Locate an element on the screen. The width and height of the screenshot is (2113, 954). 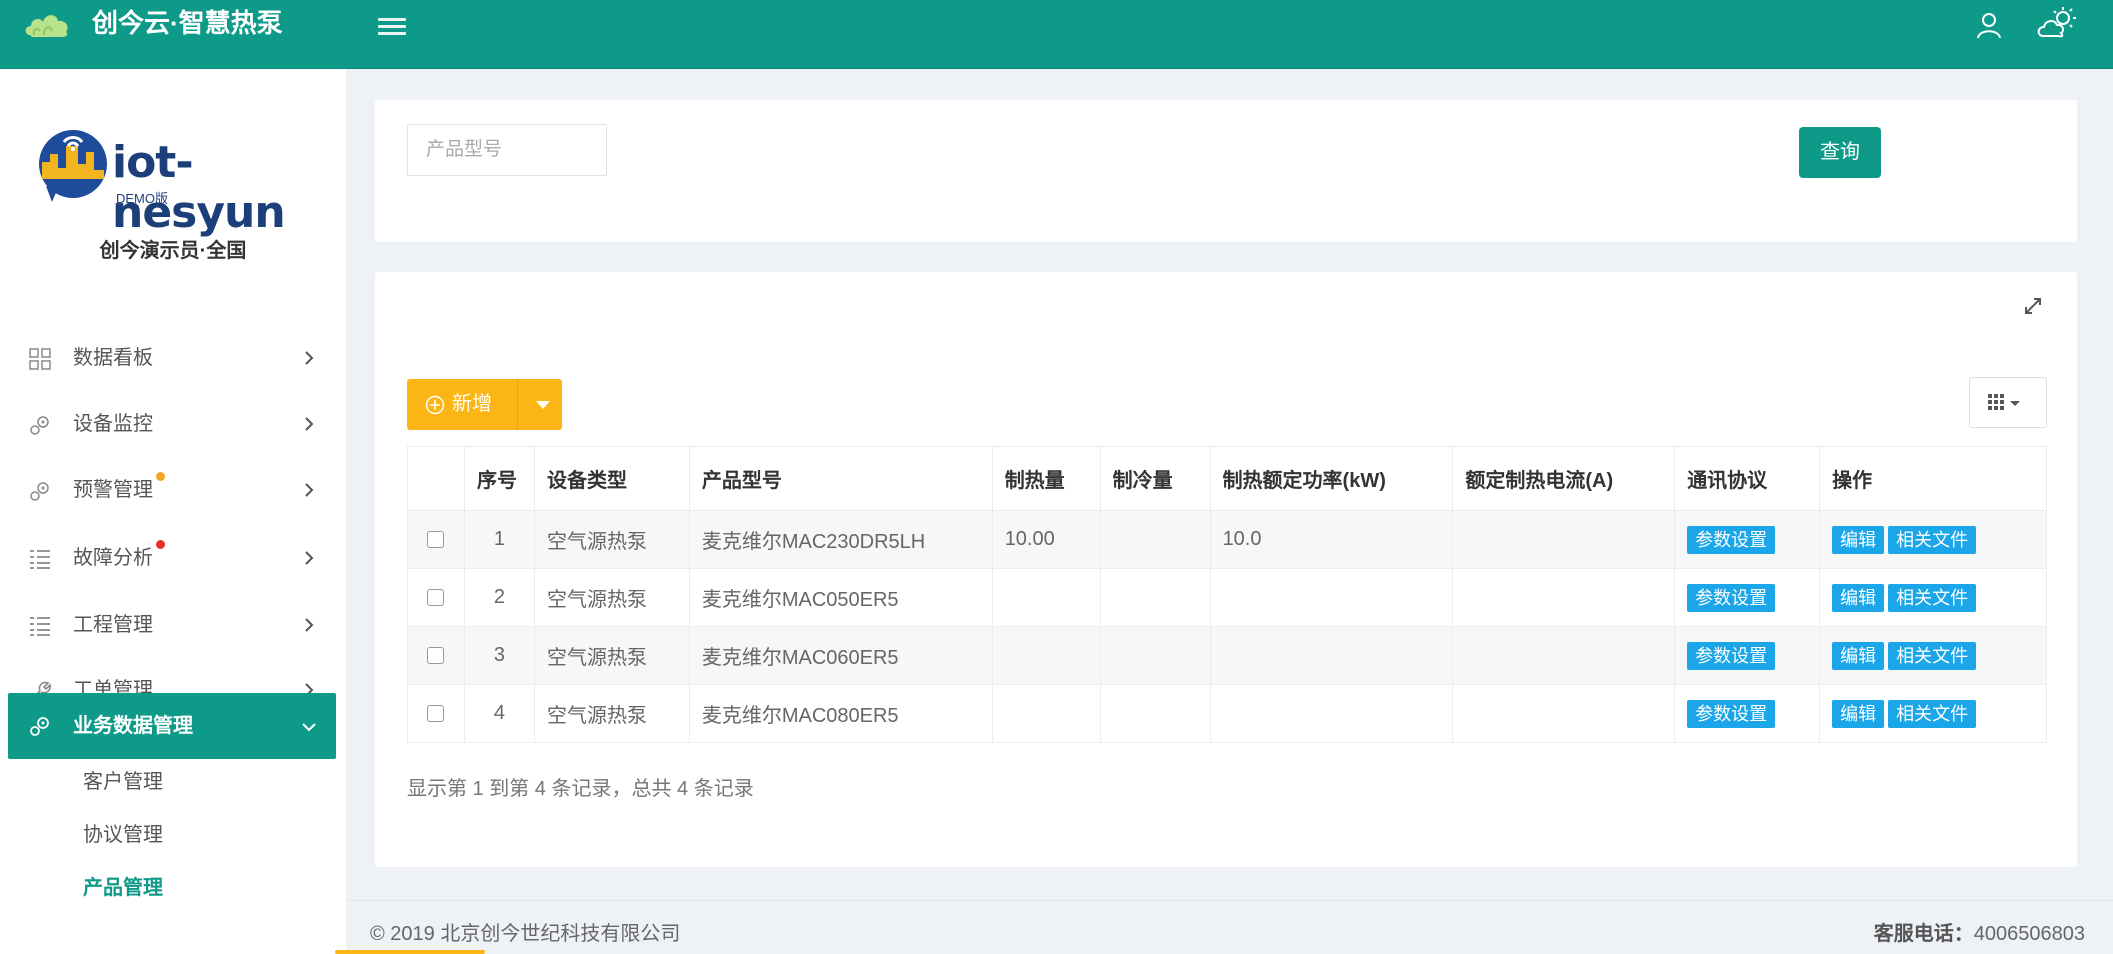
sidebar-item-dashboard: 数据看板 is located at coordinates (172, 358).